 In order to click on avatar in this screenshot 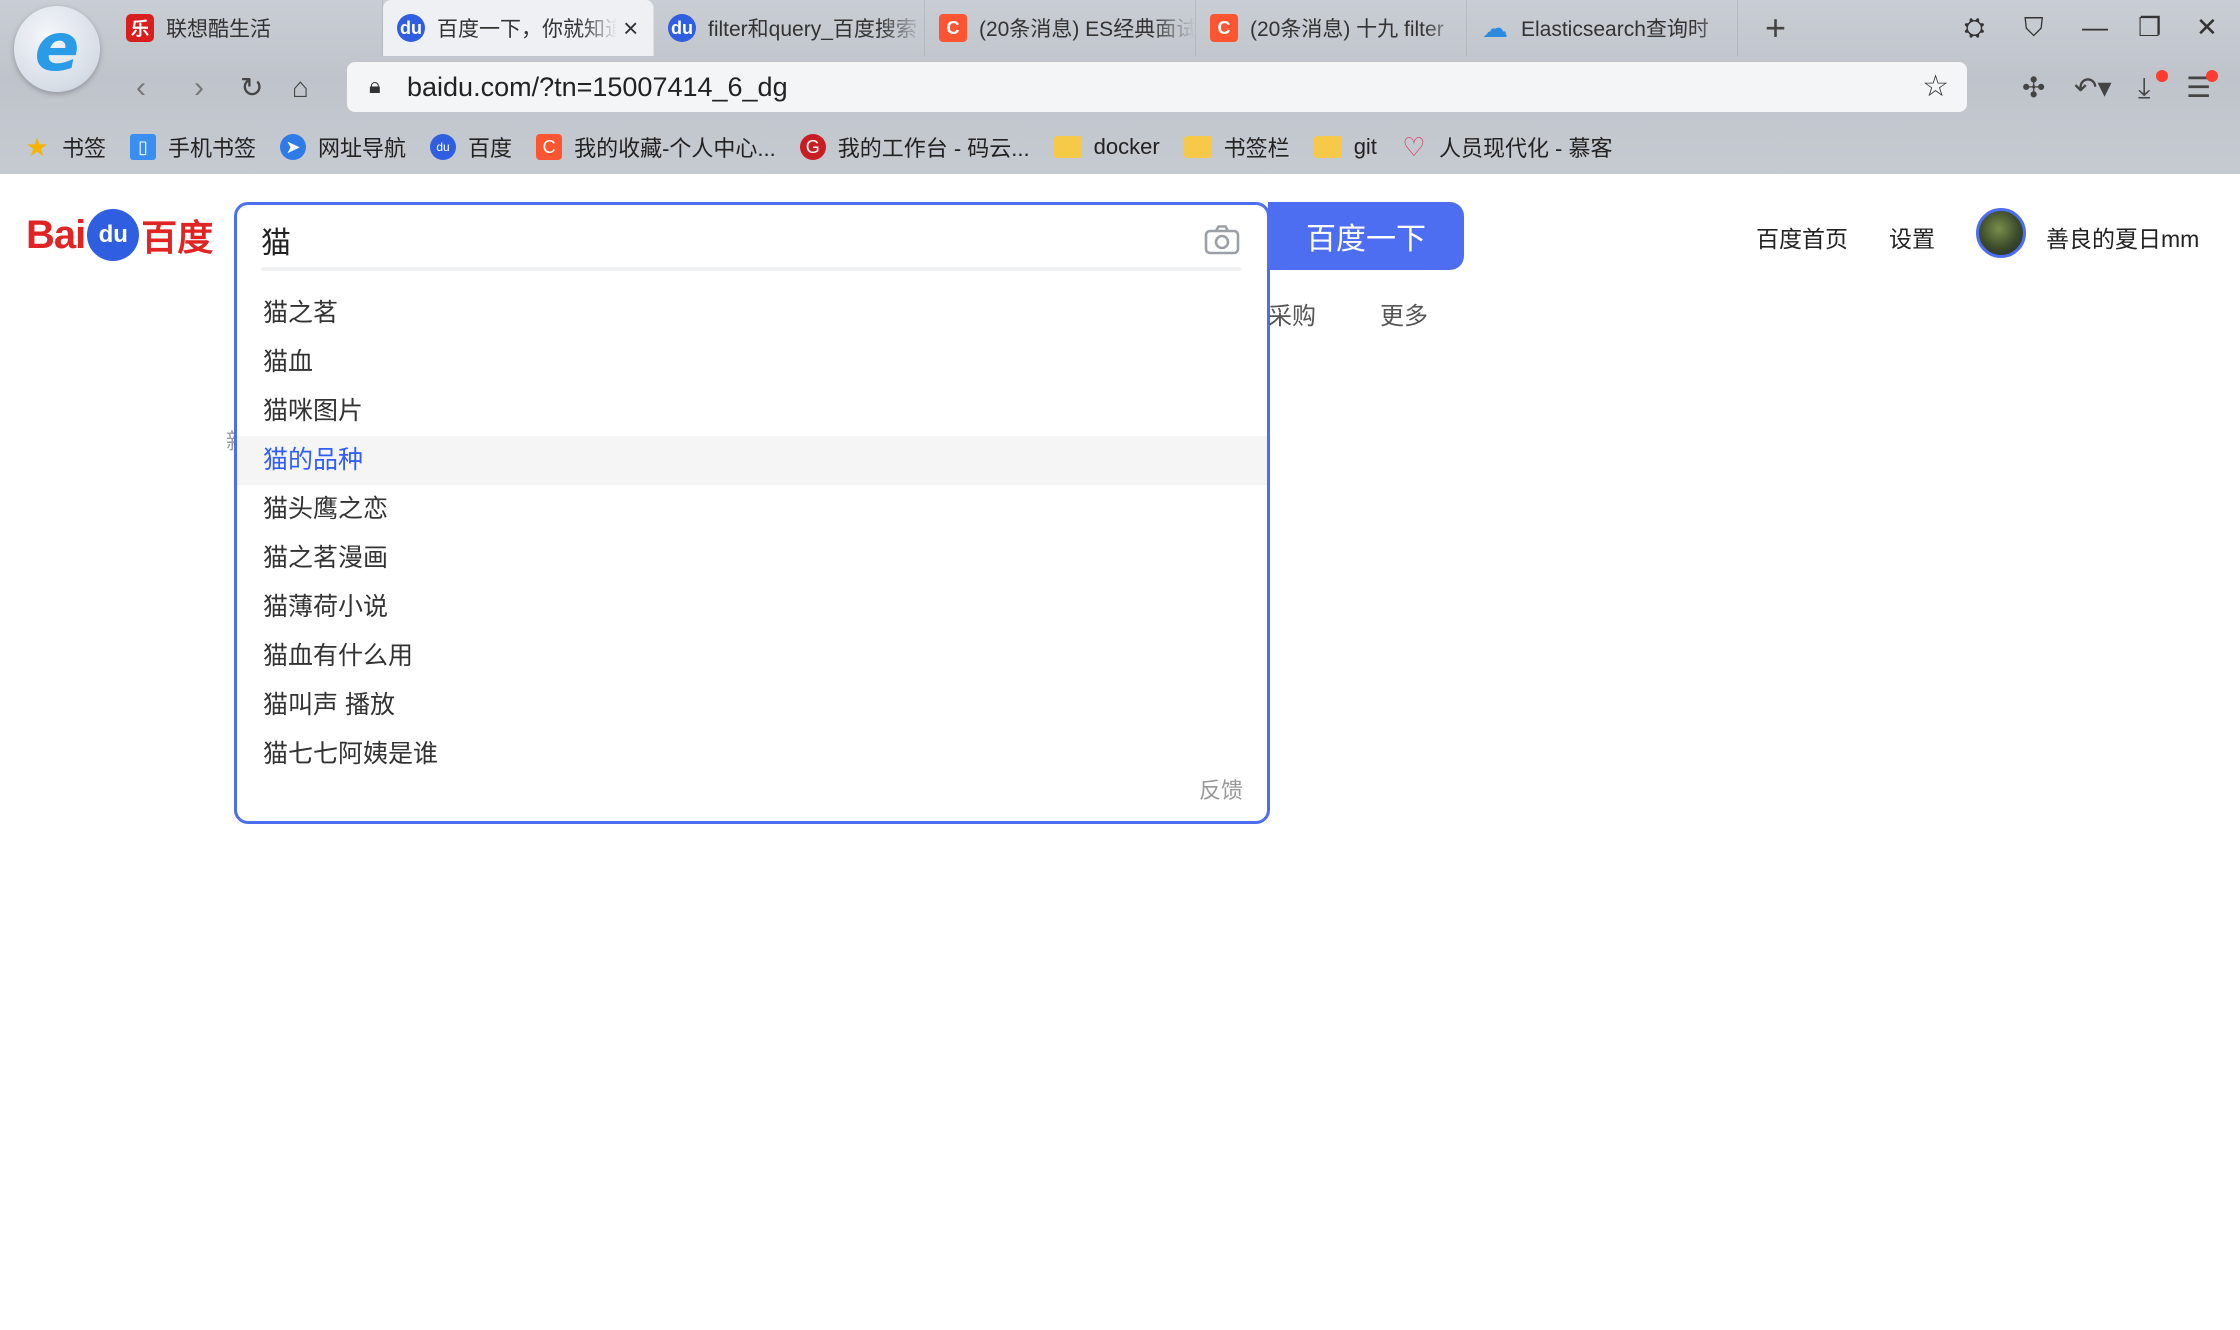, I will do `click(2001, 233)`.